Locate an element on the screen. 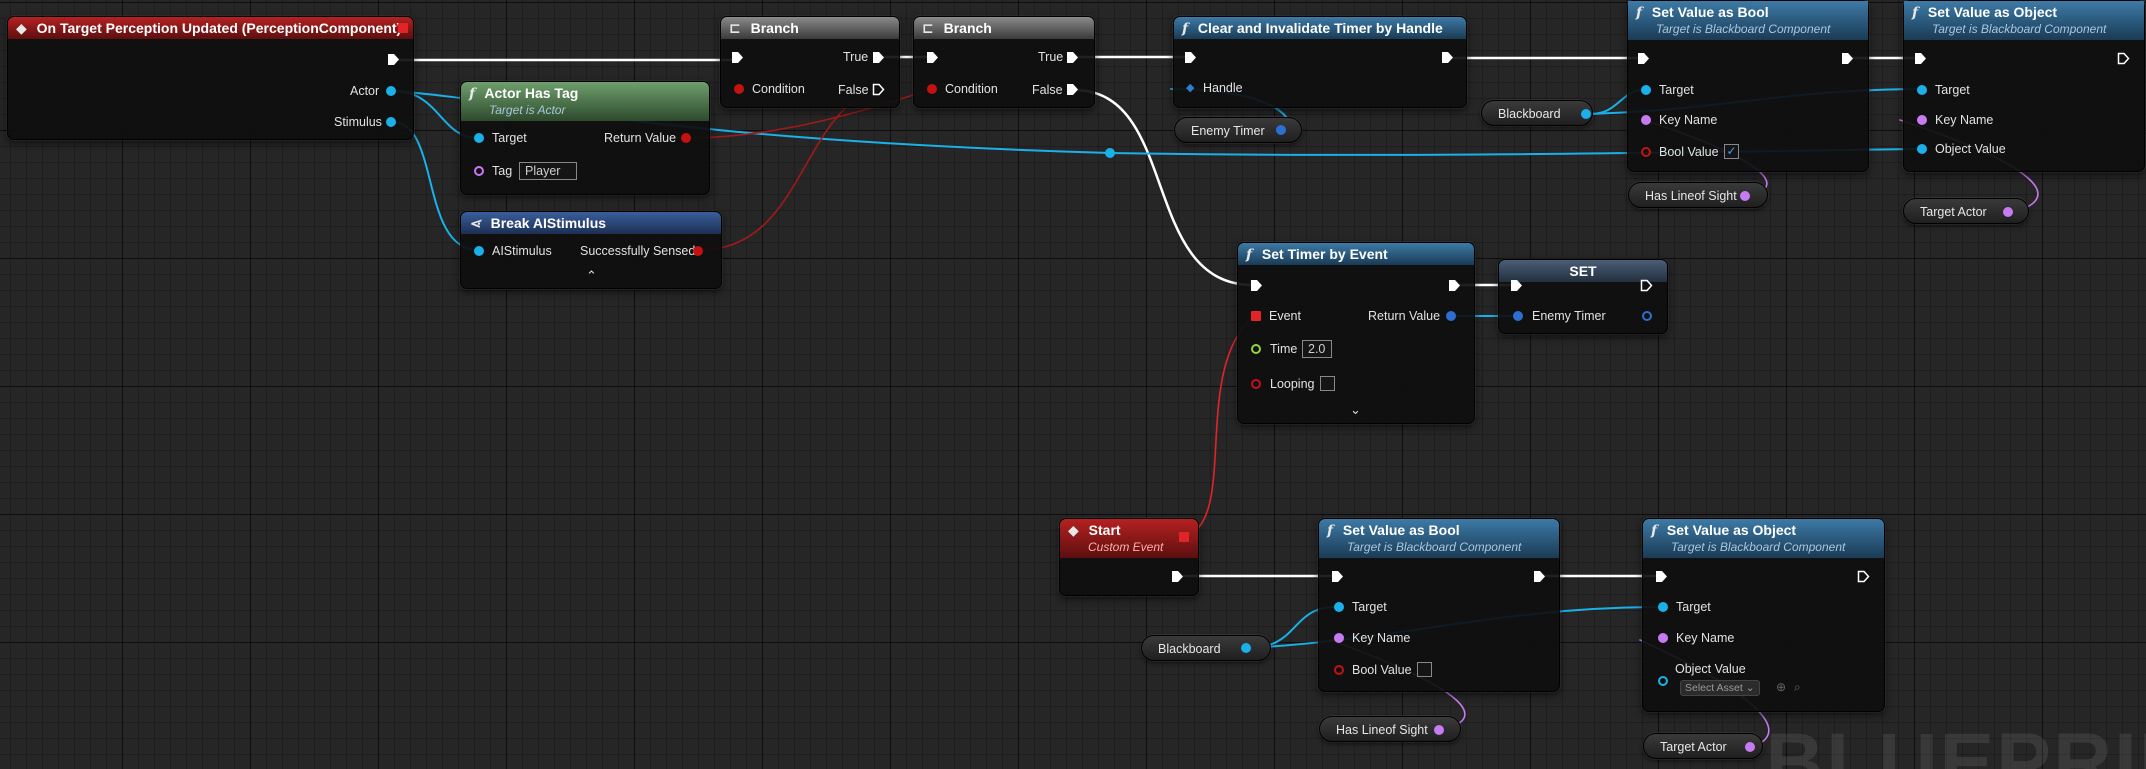  node-subtitle: Custom Event is located at coordinates (1126, 547).